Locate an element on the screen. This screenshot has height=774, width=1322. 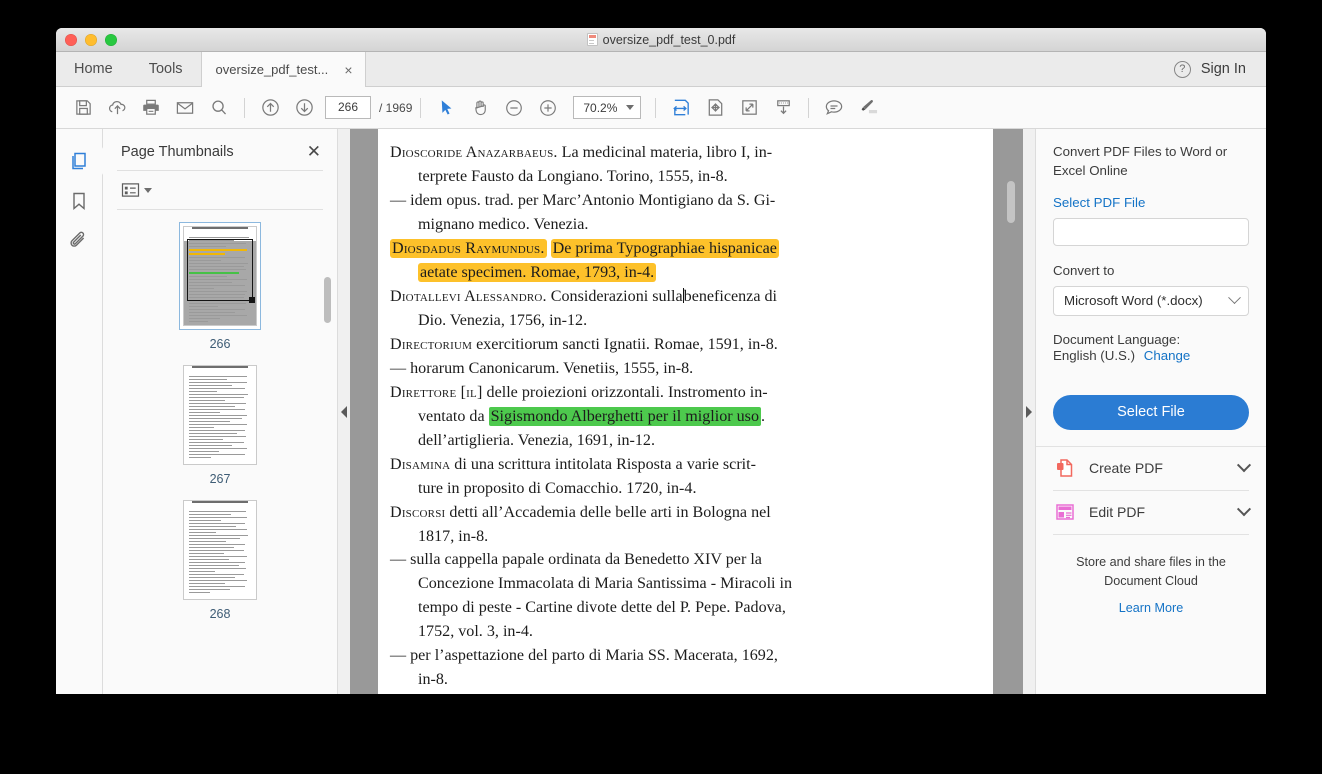
pdf-text: 1817, in-8. is located at coordinates (453, 536).